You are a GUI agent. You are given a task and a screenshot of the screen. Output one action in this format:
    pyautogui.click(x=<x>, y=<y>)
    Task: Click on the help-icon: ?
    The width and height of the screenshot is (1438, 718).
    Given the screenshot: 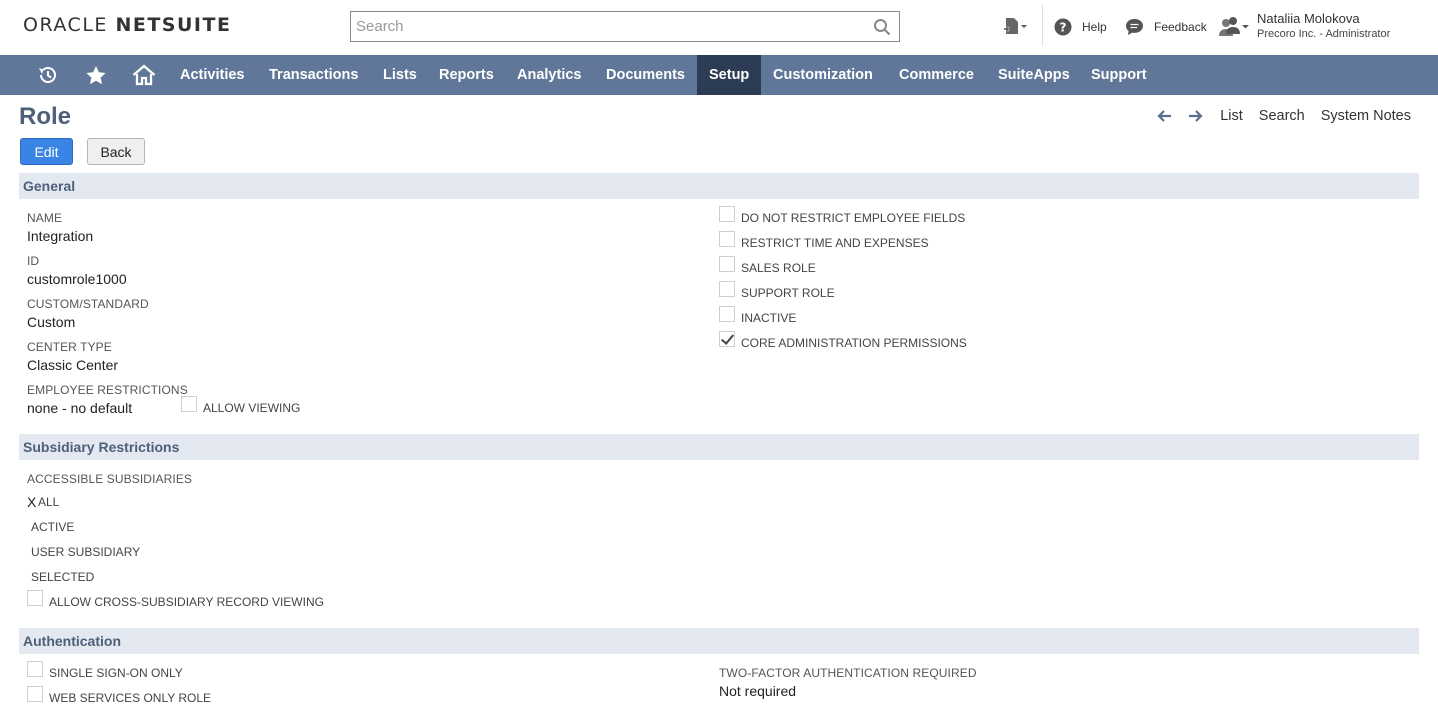 What is the action you would take?
    pyautogui.click(x=1063, y=27)
    